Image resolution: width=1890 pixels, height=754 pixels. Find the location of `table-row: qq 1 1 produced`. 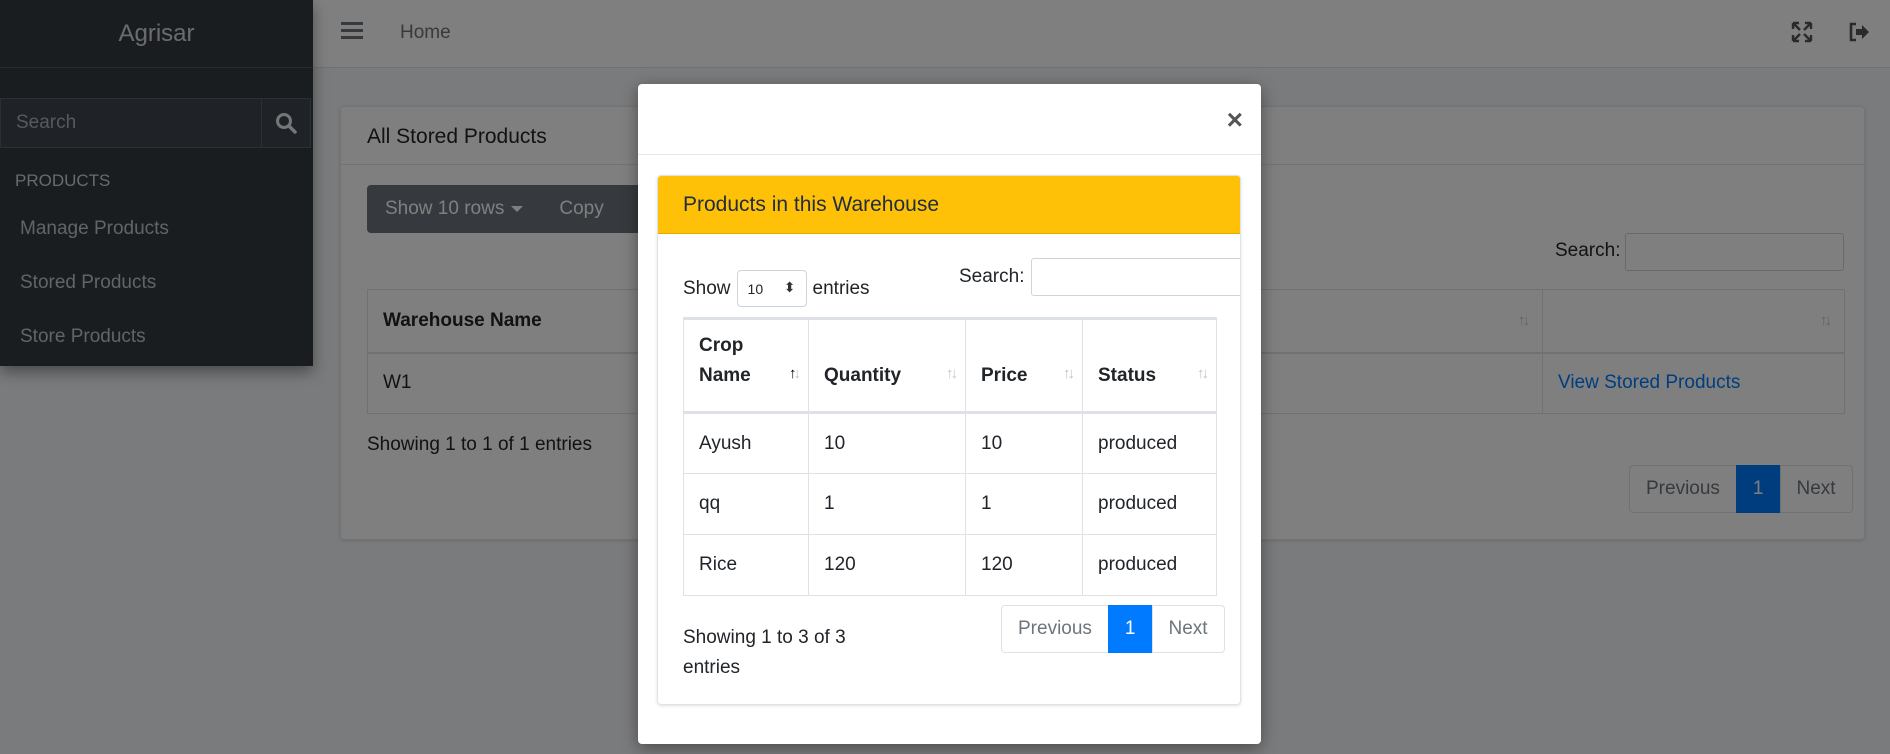

table-row: qq 1 1 produced is located at coordinates (950, 504).